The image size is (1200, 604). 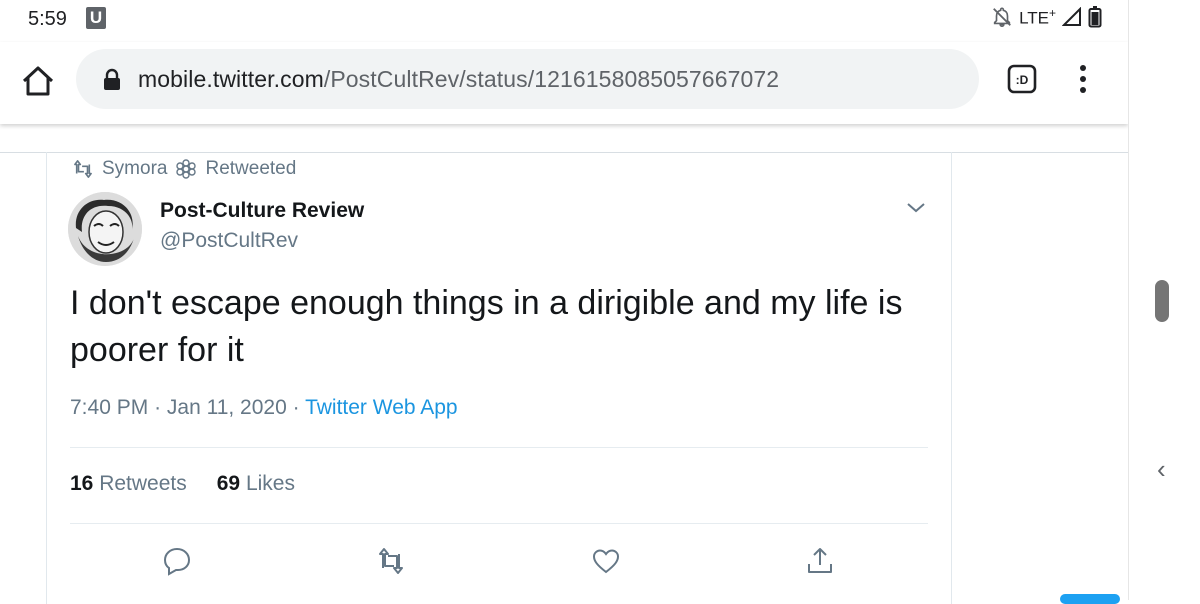 I want to click on chevron-left-icon: ‹, so click(x=1161, y=469).